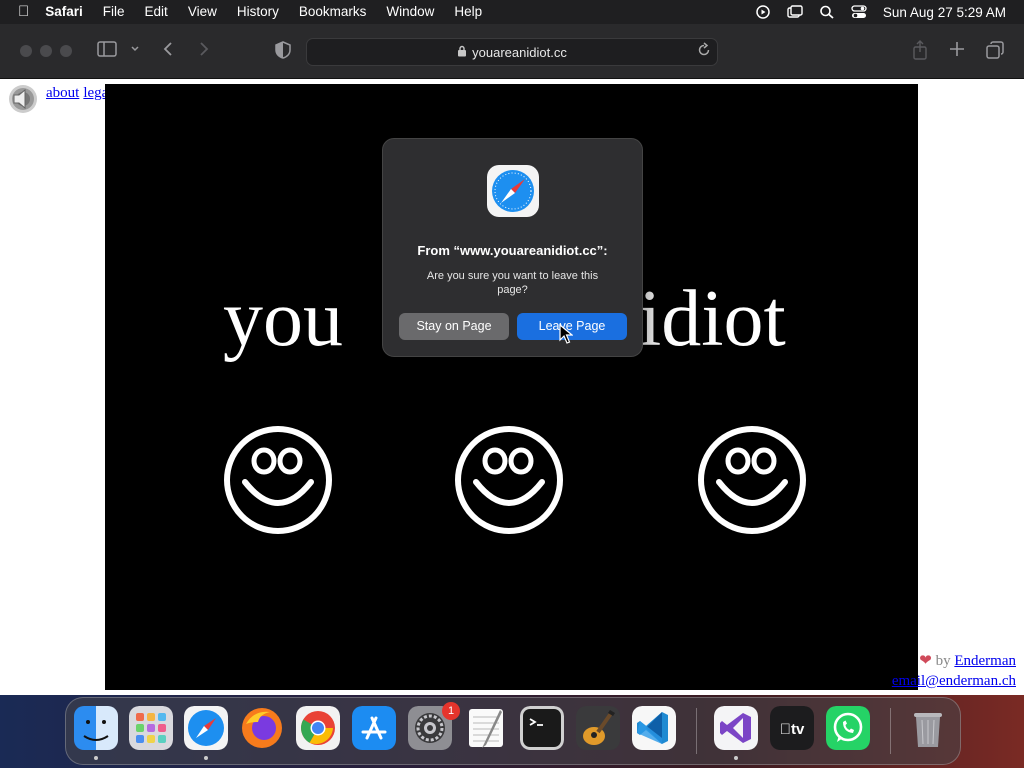  I want to click on dock-garageband-icon, so click(598, 728).